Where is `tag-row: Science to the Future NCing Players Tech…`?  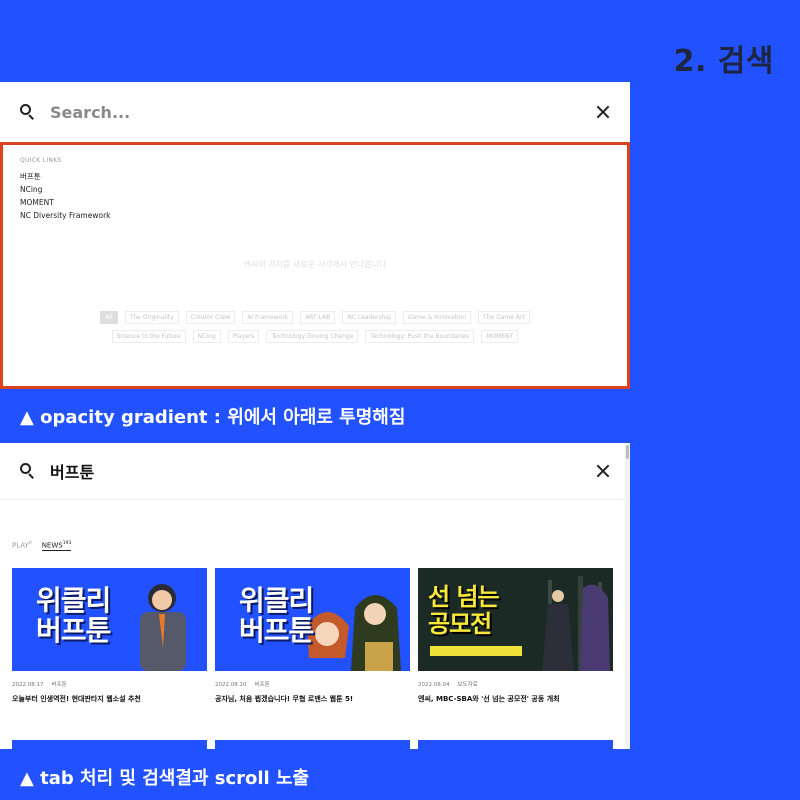
tag-row: Science to the Future NCing Players Tech… is located at coordinates (315, 336).